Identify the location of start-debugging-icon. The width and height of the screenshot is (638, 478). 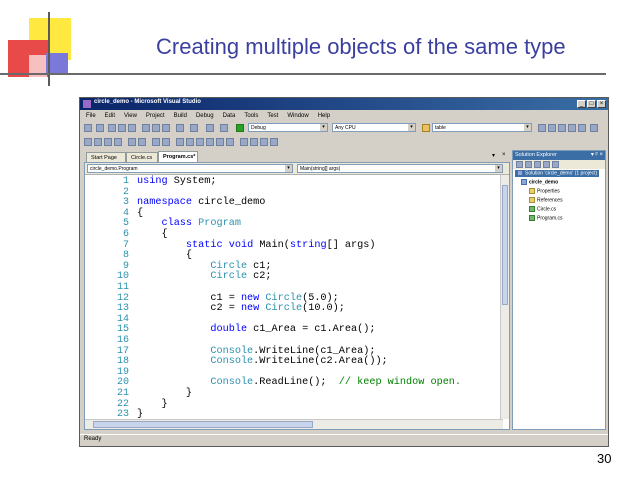
(240, 128).